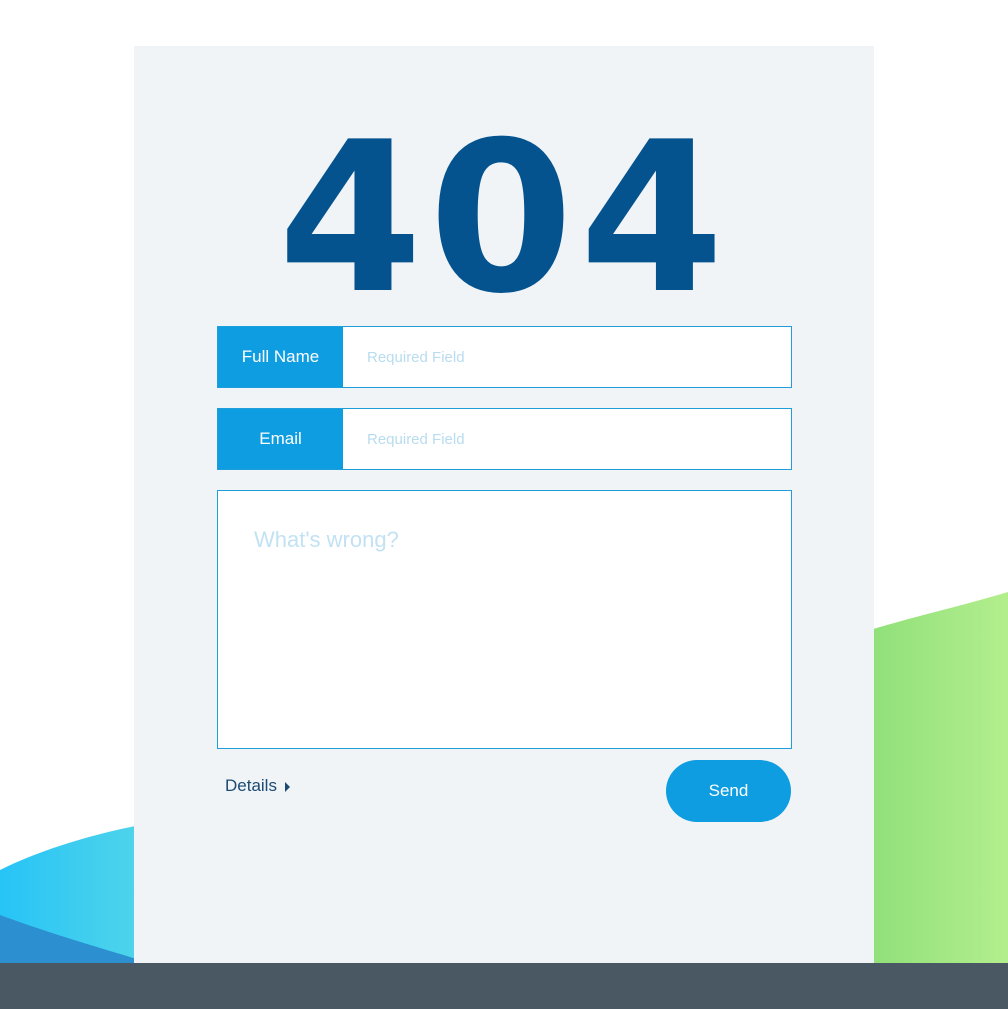  I want to click on email-label: Email, so click(280, 439).